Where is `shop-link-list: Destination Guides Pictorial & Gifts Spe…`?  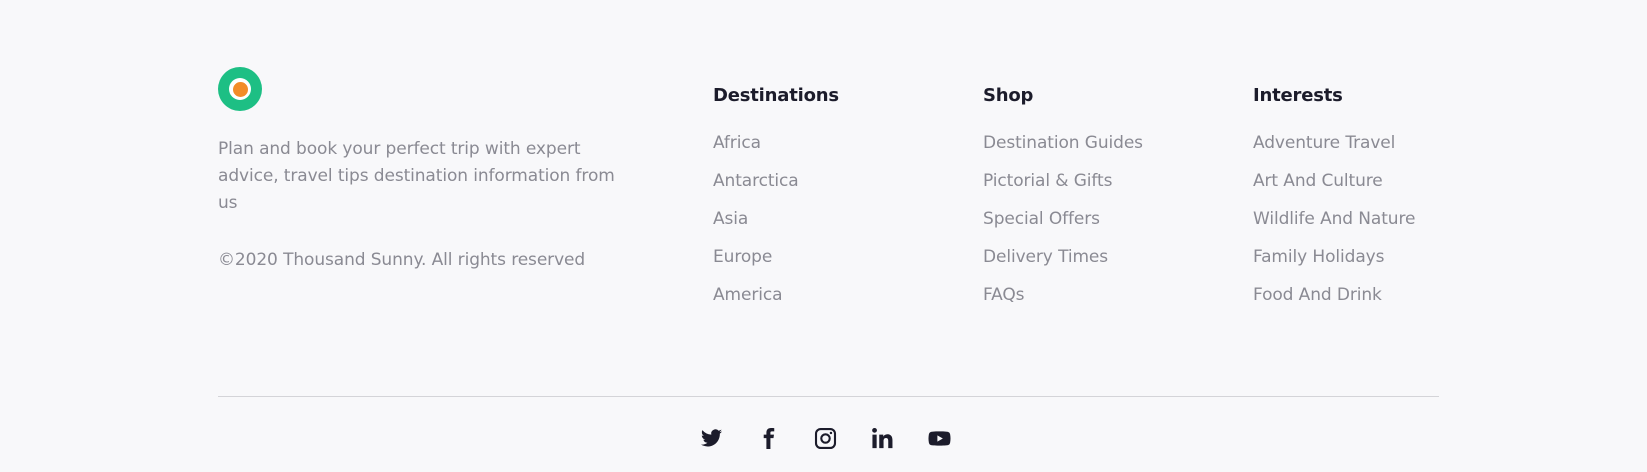
shop-link-list: Destination Guides Pictorial & Gifts Spe… is located at coordinates (1063, 226).